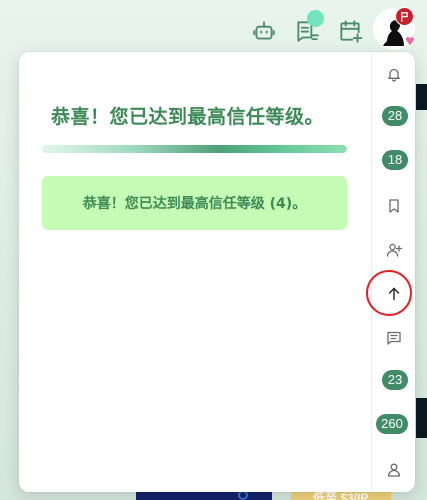 The height and width of the screenshot is (500, 427). Describe the element at coordinates (315, 18) in the screenshot. I see `chat-unread-dot` at that location.